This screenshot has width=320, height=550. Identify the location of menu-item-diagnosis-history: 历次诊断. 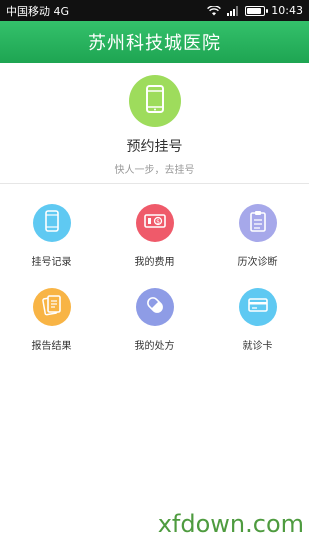
(257, 236).